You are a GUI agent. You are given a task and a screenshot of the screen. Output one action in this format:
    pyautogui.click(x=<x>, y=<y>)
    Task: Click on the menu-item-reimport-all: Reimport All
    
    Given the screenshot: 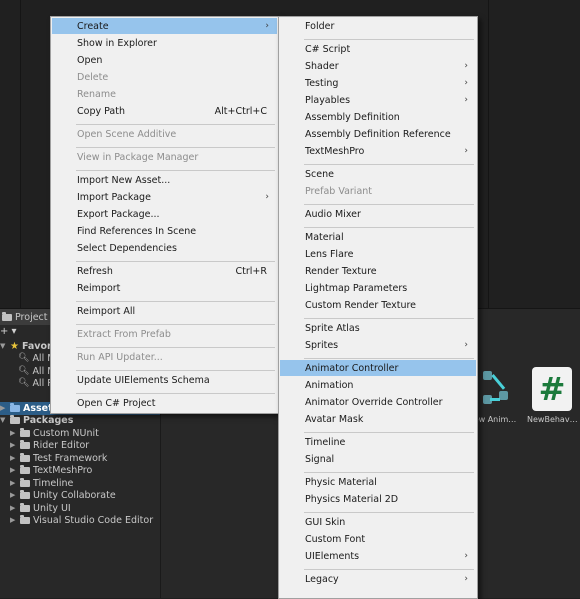 What is the action you would take?
    pyautogui.click(x=164, y=311)
    